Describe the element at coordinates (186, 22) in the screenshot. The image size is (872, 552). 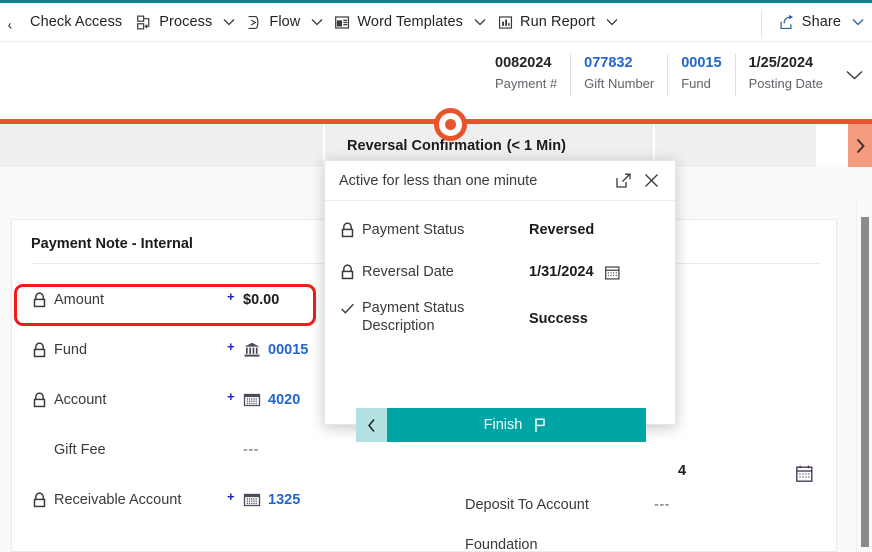
I see `command-process-label: Process` at that location.